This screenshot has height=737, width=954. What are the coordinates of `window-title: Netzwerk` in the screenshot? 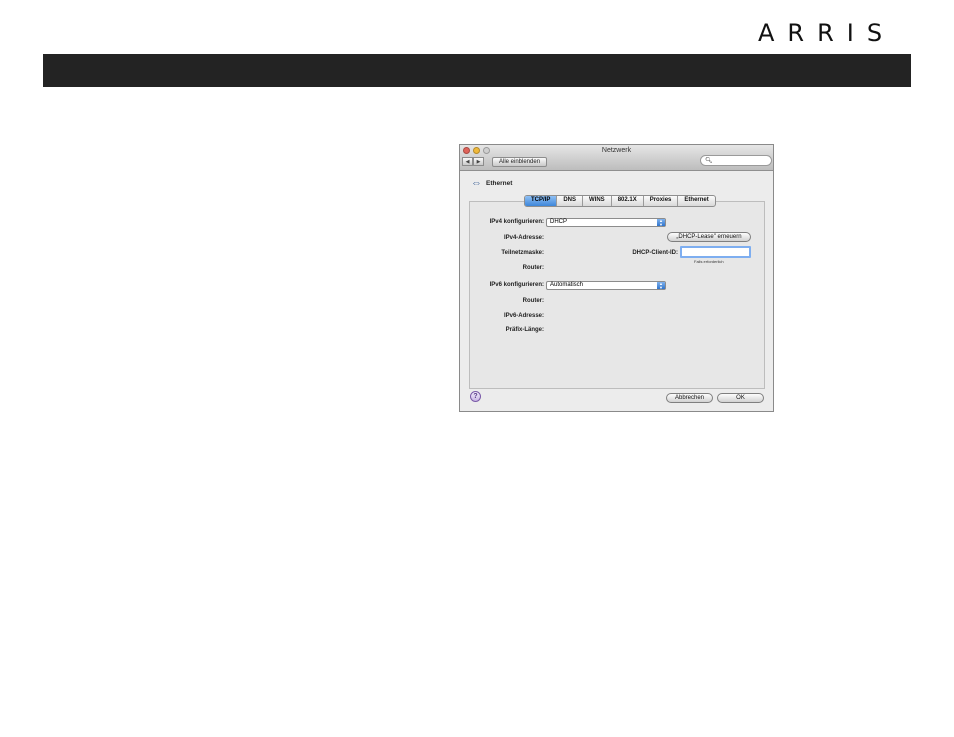 It's located at (616, 150).